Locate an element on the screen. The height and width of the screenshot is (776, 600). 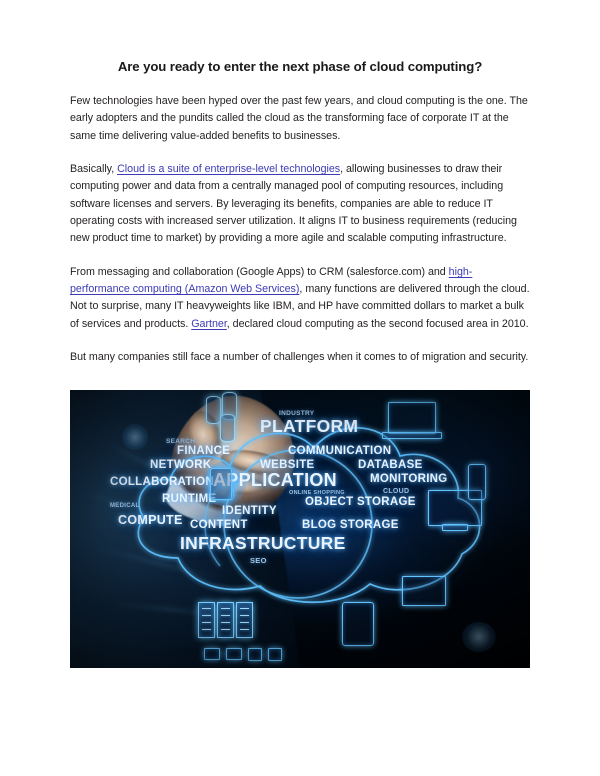
word-monitoring: MONITORING is located at coordinates (409, 479).